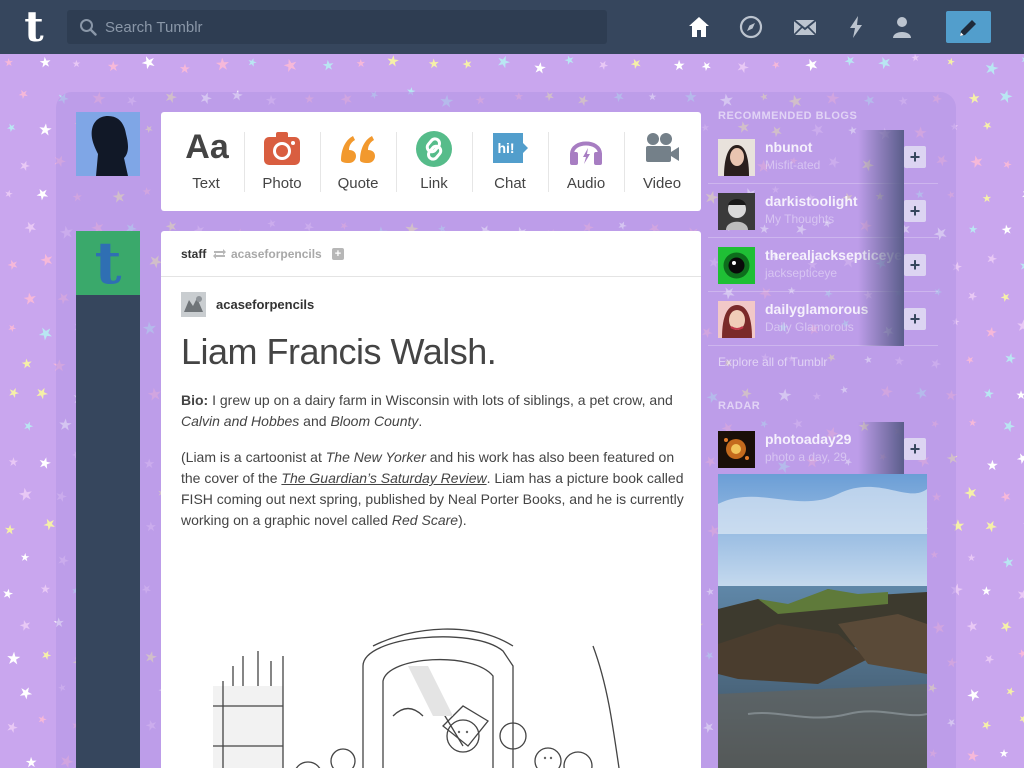  Describe the element at coordinates (350, 27) in the screenshot. I see `search-input` at that location.